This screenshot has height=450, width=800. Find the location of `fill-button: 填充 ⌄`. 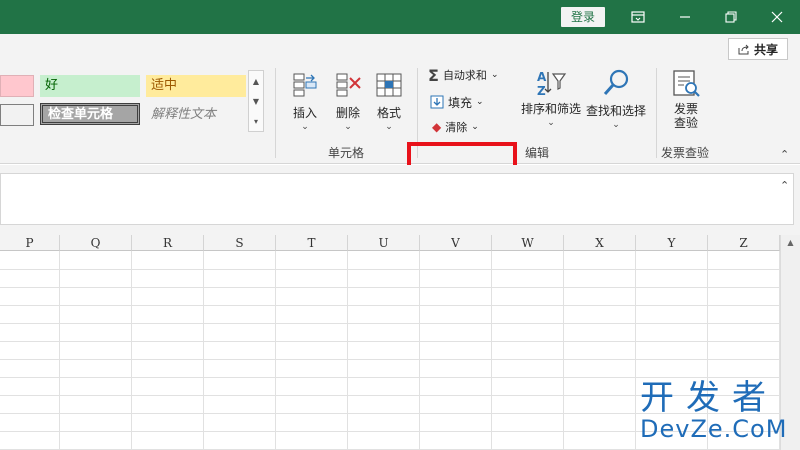

fill-button: 填充 ⌄ is located at coordinates (457, 102).